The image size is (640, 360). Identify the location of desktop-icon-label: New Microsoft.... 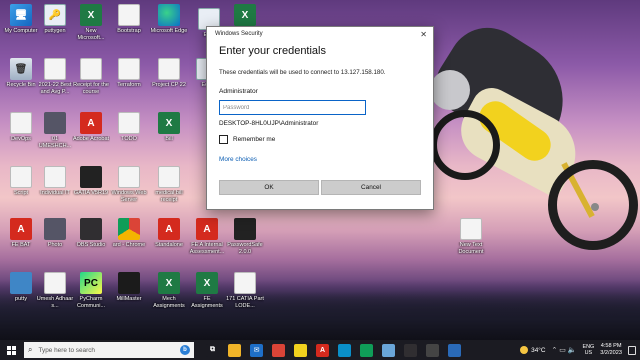
(91, 34).